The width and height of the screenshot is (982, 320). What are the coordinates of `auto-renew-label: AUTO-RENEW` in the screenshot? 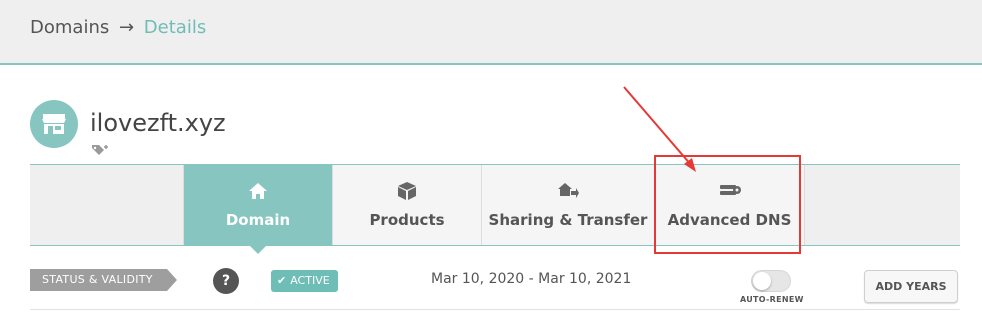 It's located at (772, 299).